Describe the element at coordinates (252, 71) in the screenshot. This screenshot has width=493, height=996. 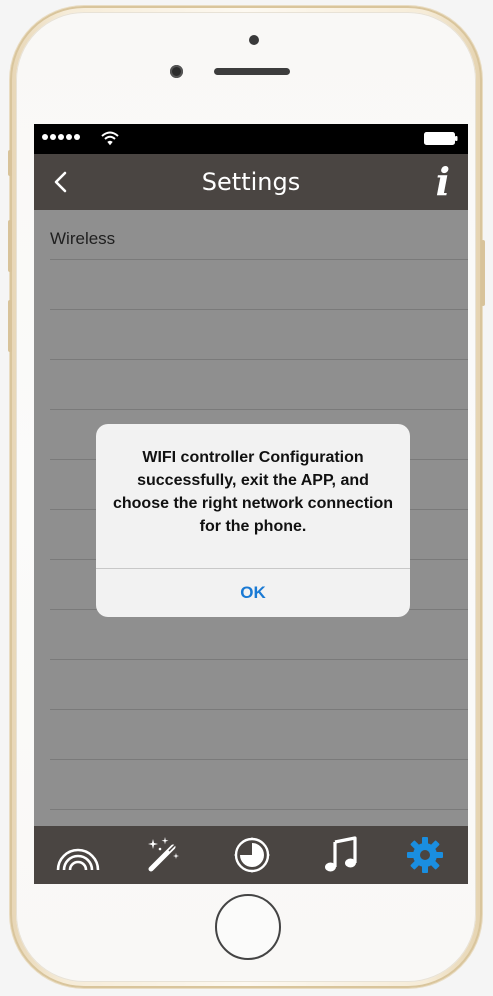
I see `earpiece-speaker` at that location.